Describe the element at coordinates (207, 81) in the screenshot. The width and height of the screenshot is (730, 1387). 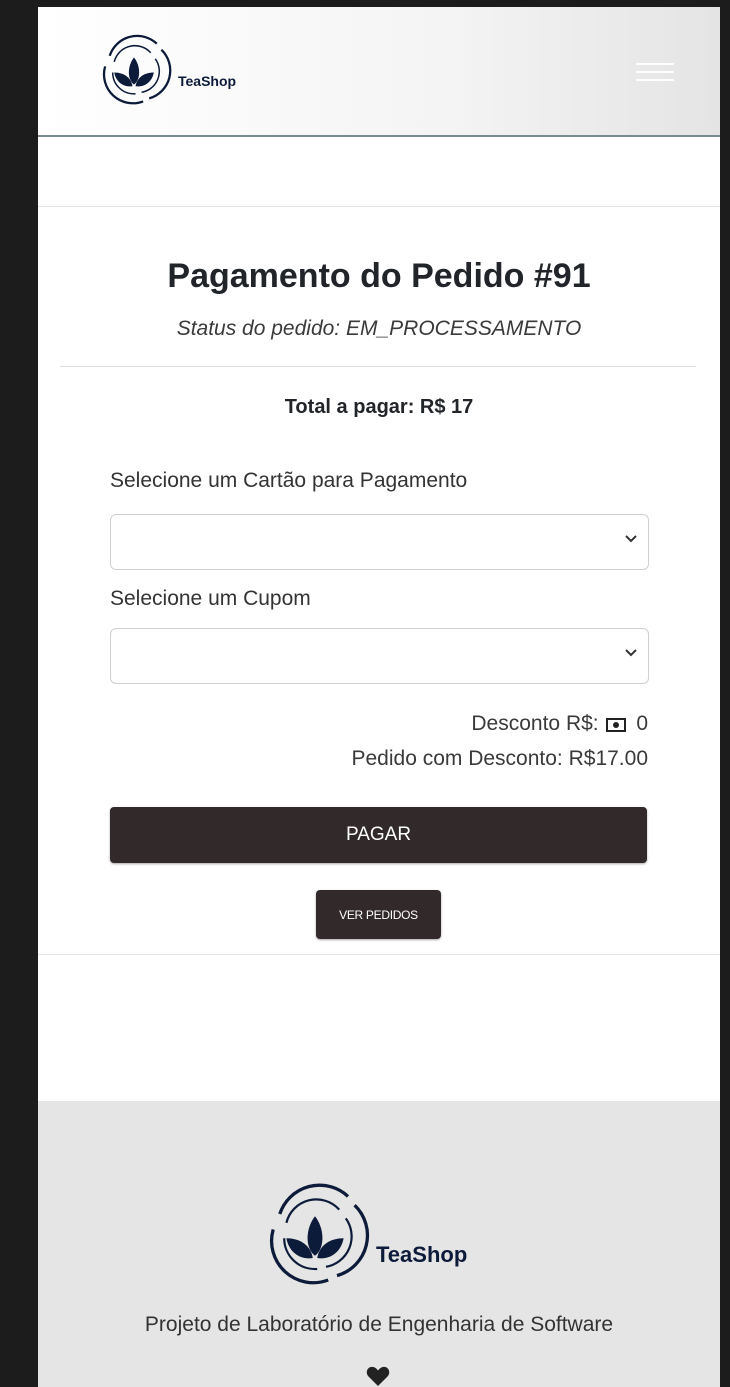
I see `brand-name: TeaShop` at that location.